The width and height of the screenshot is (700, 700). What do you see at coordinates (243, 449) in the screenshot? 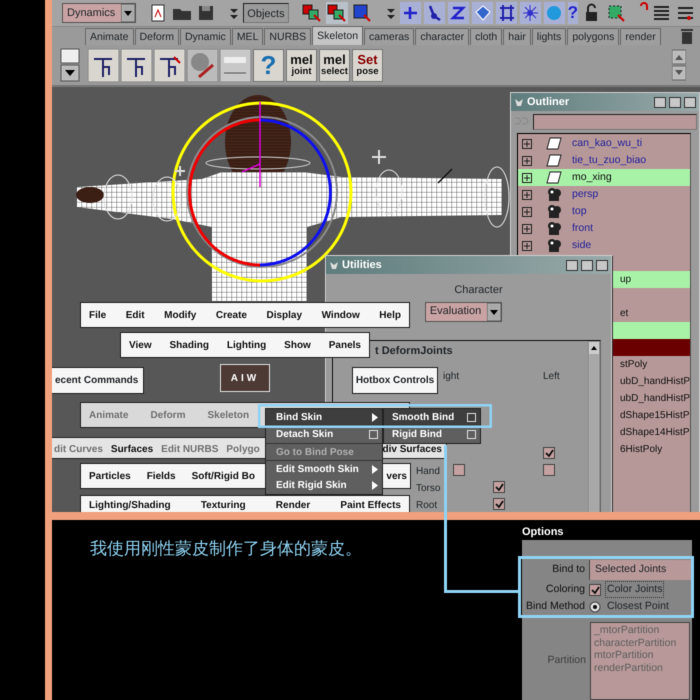
I see `hotbox-menu: Polygo` at bounding box center [243, 449].